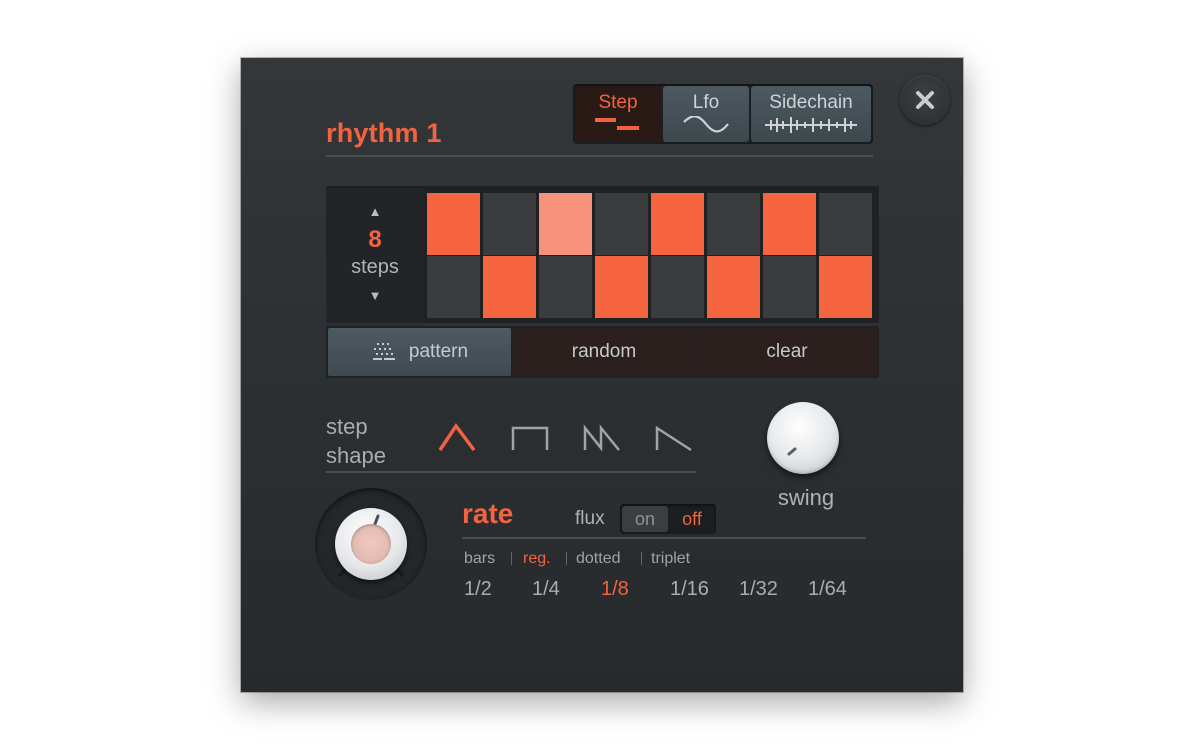 This screenshot has height=750, width=1200. Describe the element at coordinates (670, 559) in the screenshot. I see `rate-mode-triplet: triplet` at that location.